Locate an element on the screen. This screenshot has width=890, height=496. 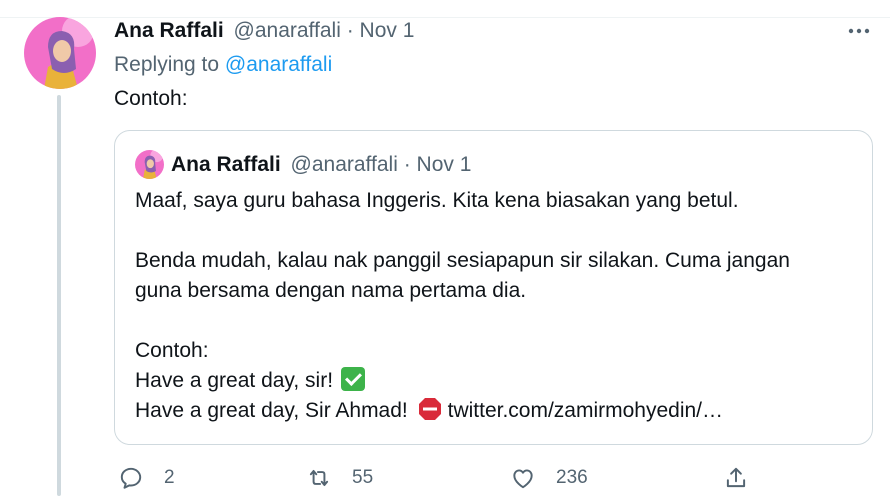
action-bar: 2 55 236 is located at coordinates (434, 478).